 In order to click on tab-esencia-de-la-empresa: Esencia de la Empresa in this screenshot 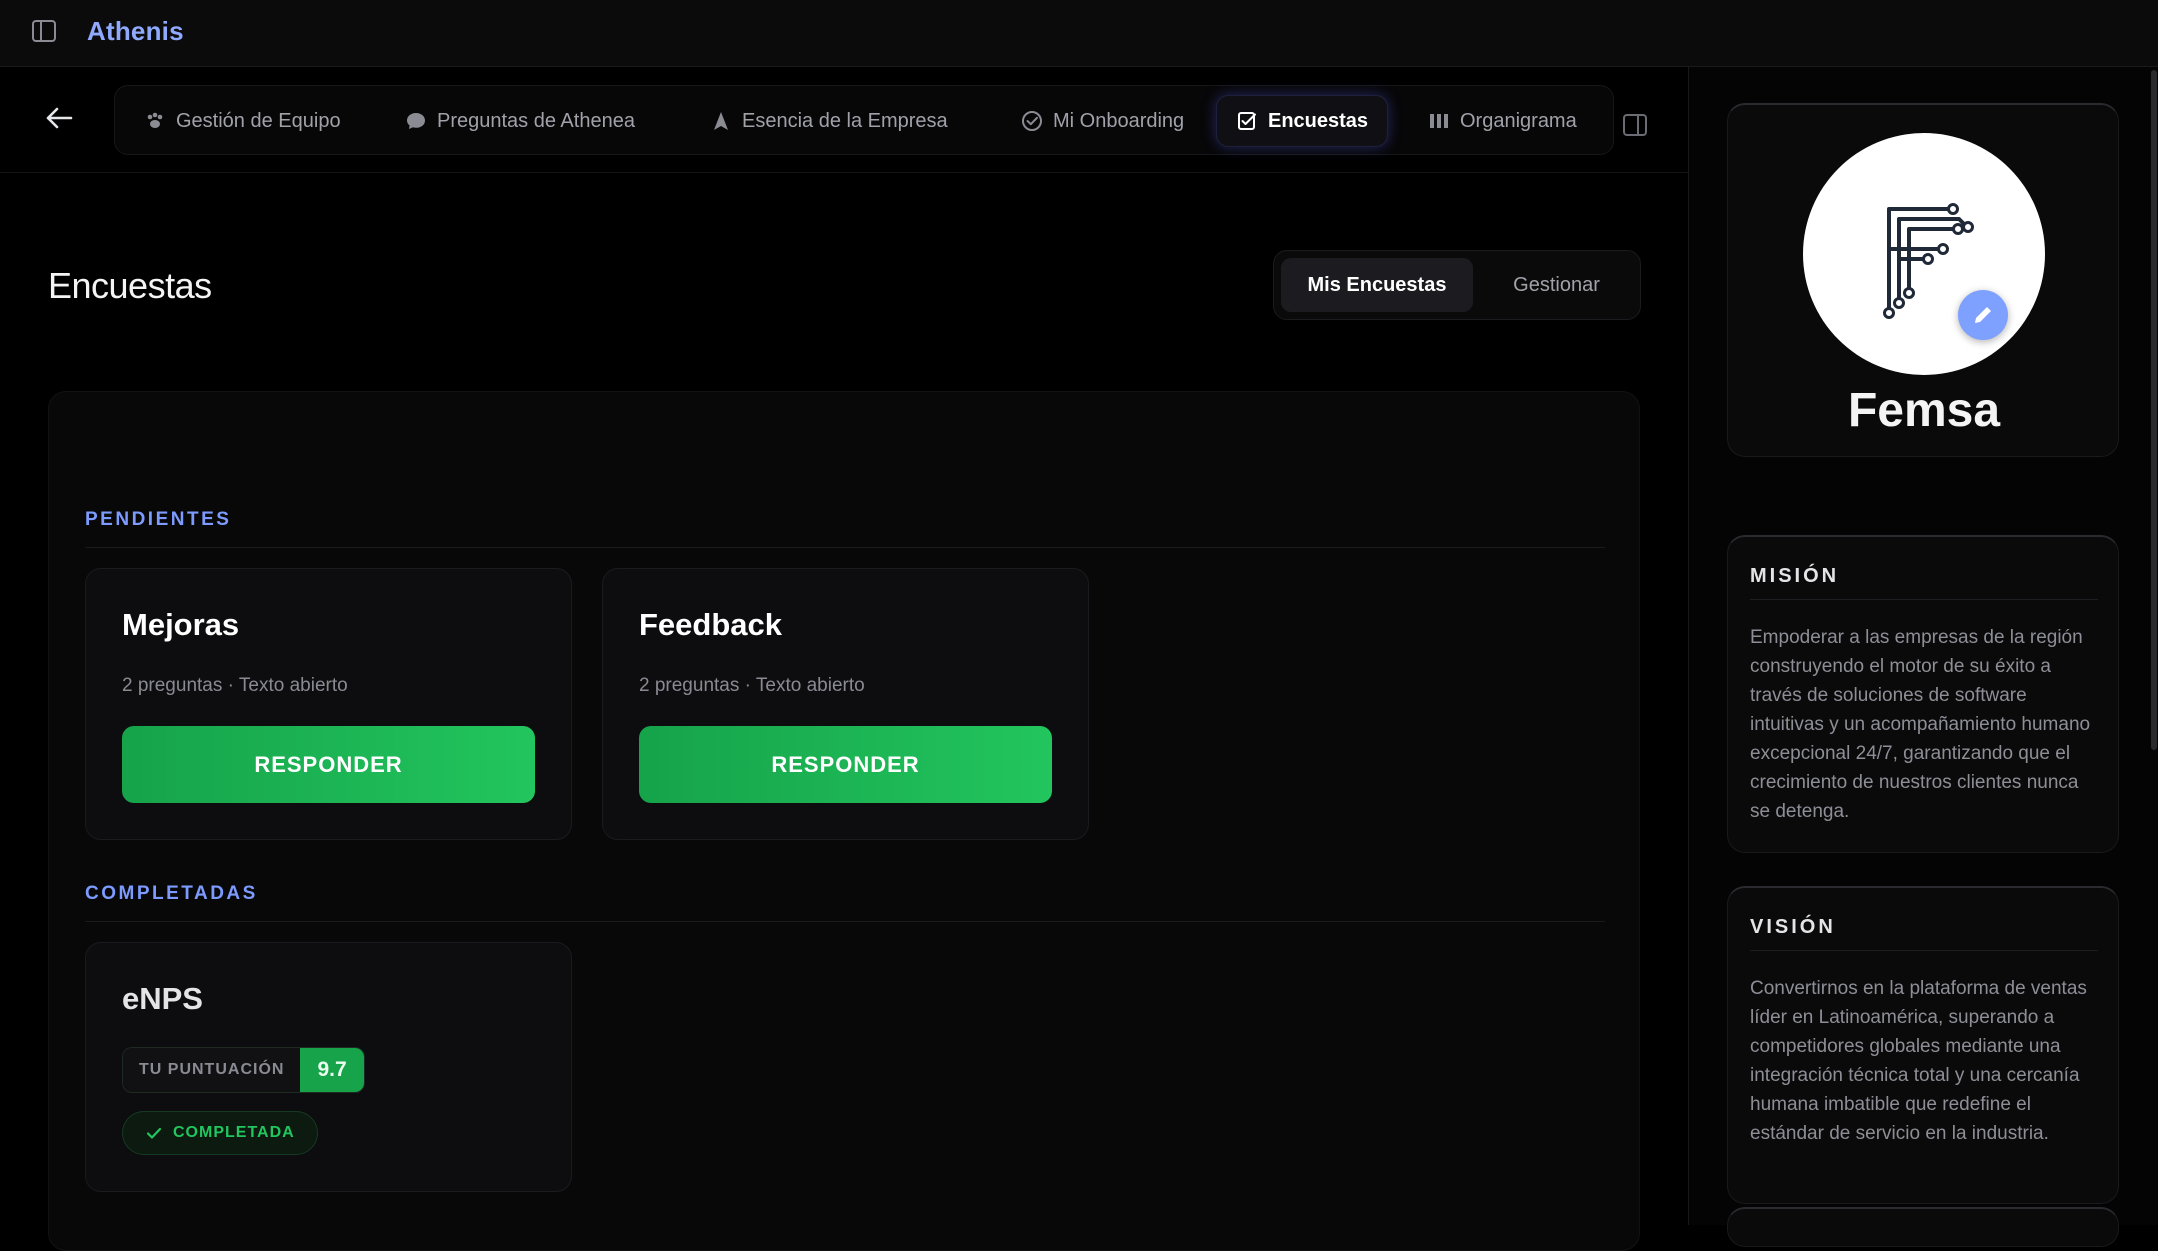, I will do `click(829, 121)`.